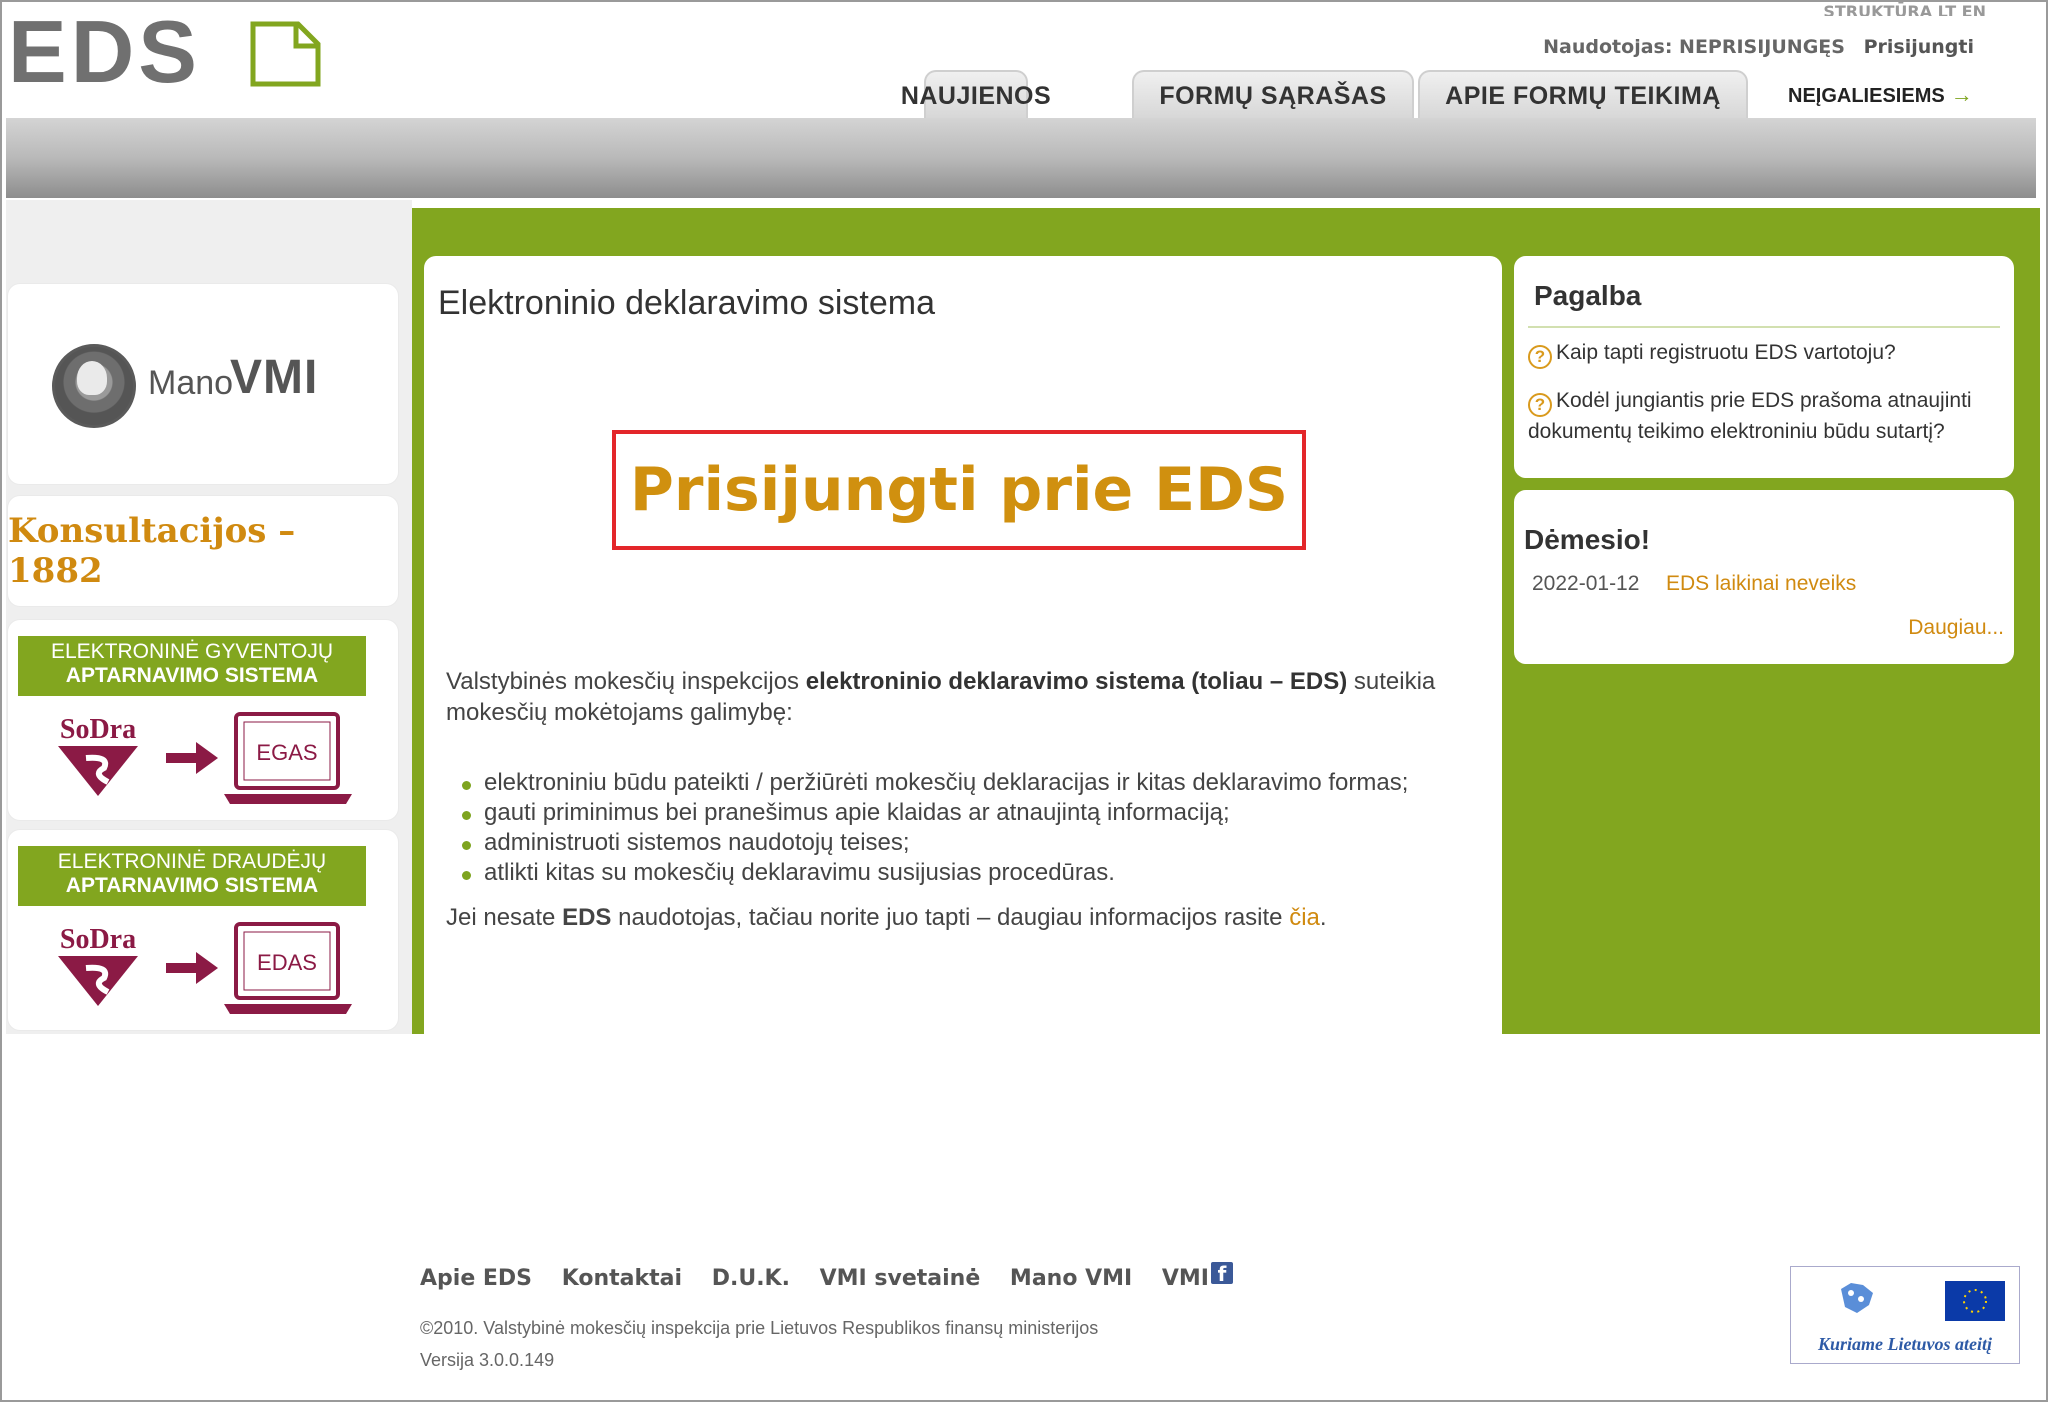 The height and width of the screenshot is (1402, 2048). Describe the element at coordinates (686, 303) in the screenshot. I see `page-title: Elektroninio deklaravimo sistema` at that location.